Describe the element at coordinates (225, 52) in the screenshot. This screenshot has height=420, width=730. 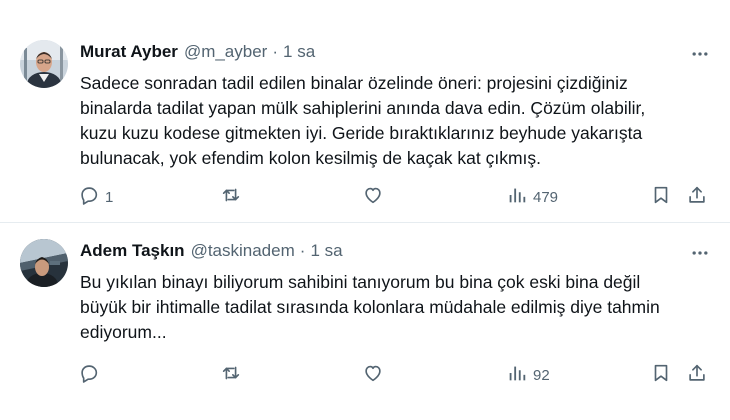
I see `author-handle: @m_ayber` at that location.